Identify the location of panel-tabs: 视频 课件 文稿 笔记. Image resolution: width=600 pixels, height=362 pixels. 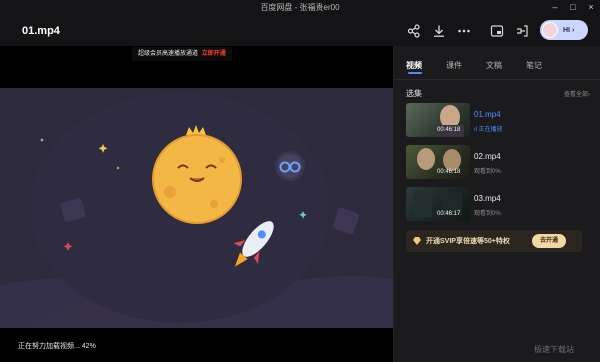
(497, 68).